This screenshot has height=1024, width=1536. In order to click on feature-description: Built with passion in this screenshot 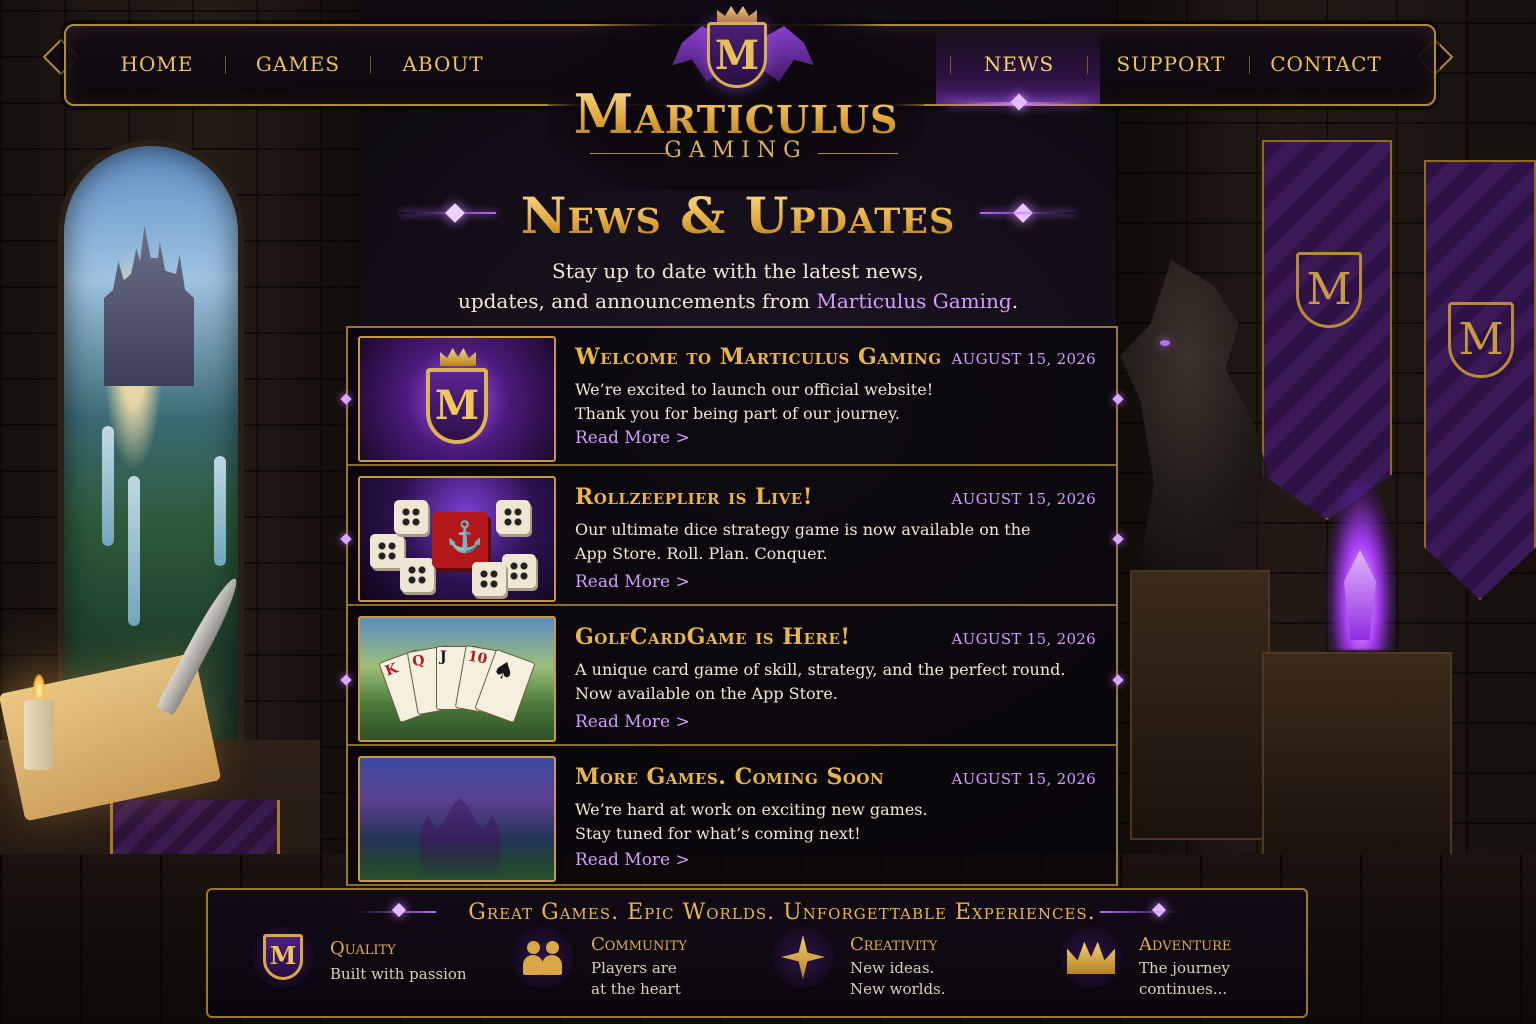, I will do `click(398, 974)`.